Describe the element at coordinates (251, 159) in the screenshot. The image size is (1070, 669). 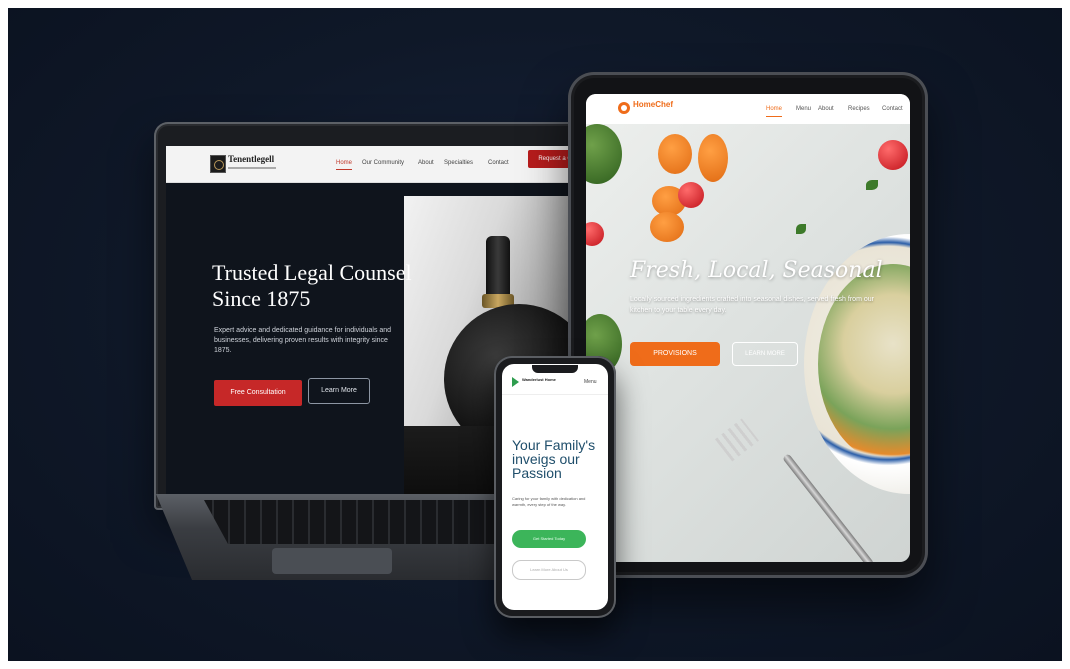
I see `law-brand-name: Tenentlegell` at that location.